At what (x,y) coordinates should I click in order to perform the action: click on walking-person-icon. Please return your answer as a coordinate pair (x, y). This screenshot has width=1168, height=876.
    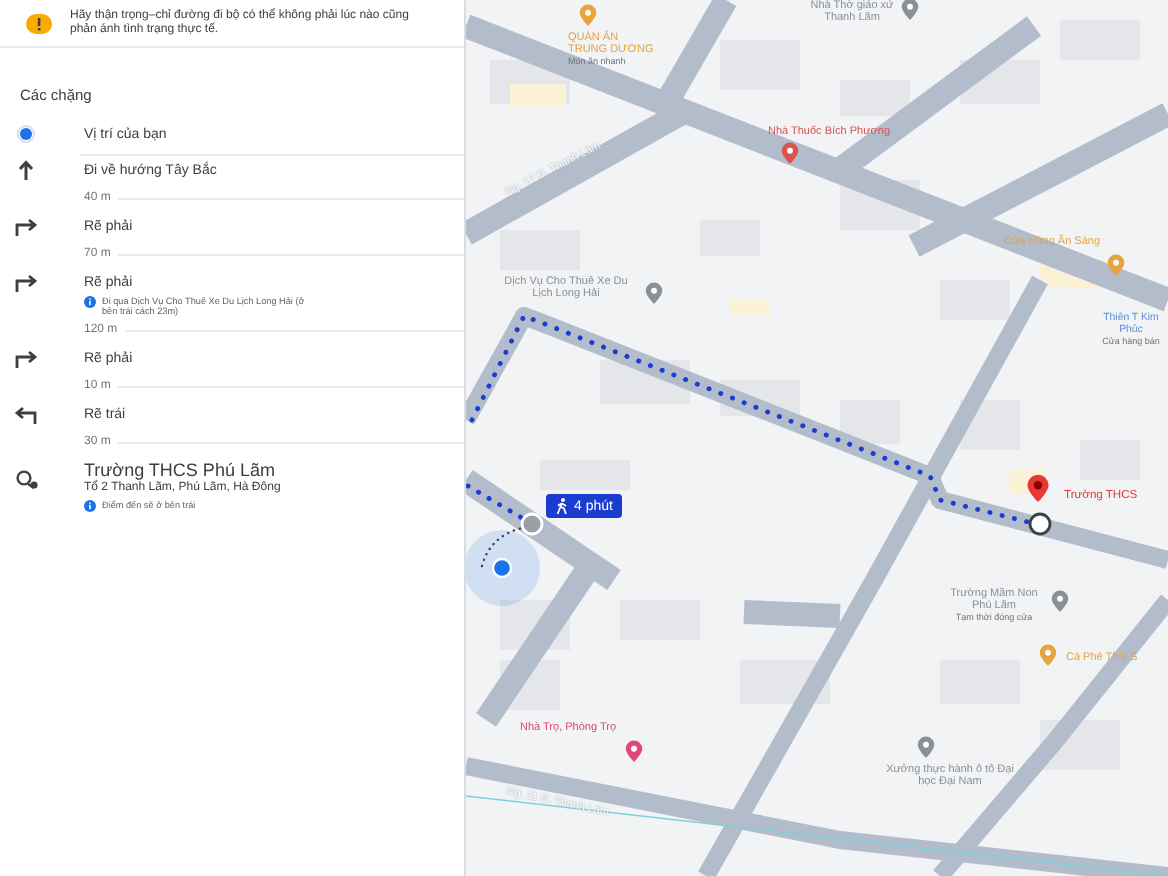
    Looking at the image, I should click on (562, 506).